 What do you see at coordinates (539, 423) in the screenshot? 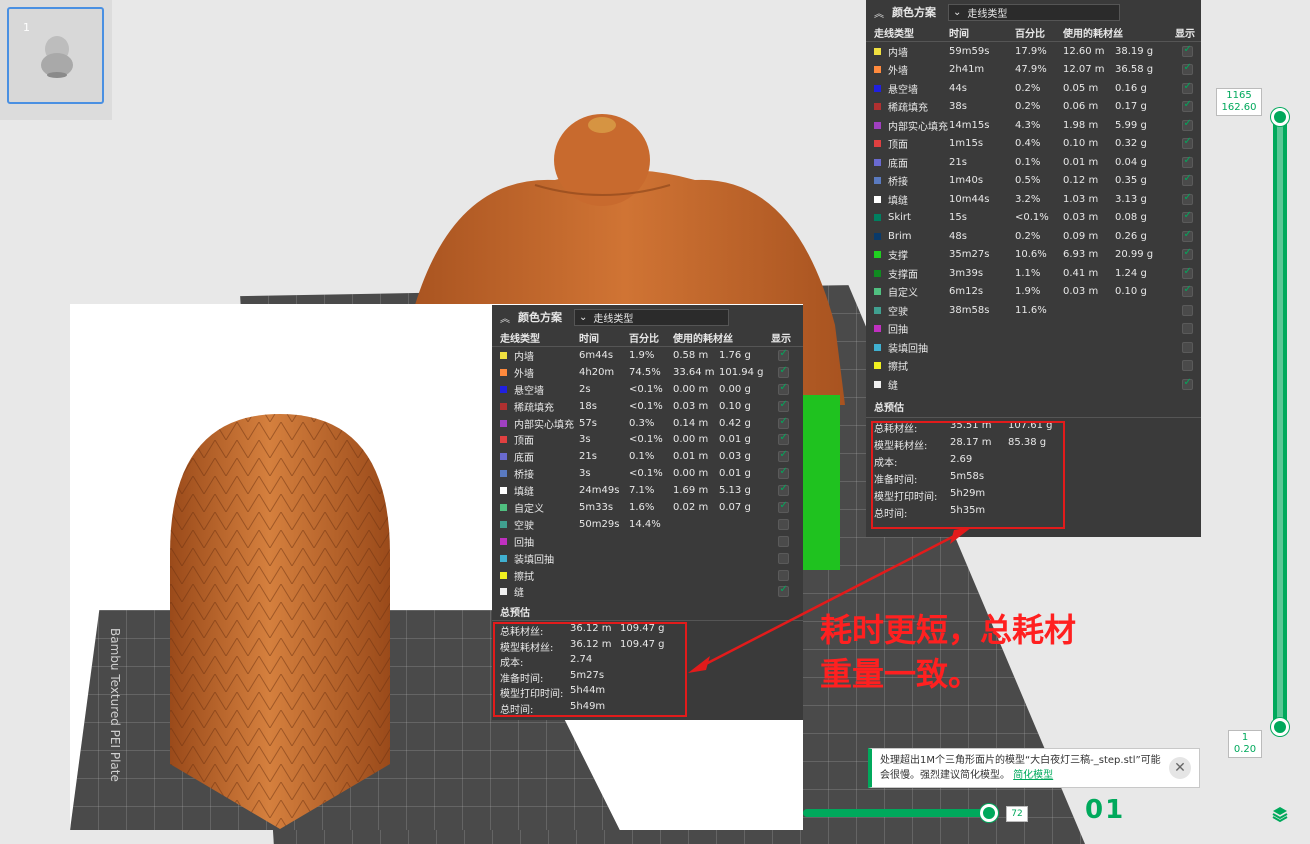
I see `legend-type-cell: 内部实心填充` at bounding box center [539, 423].